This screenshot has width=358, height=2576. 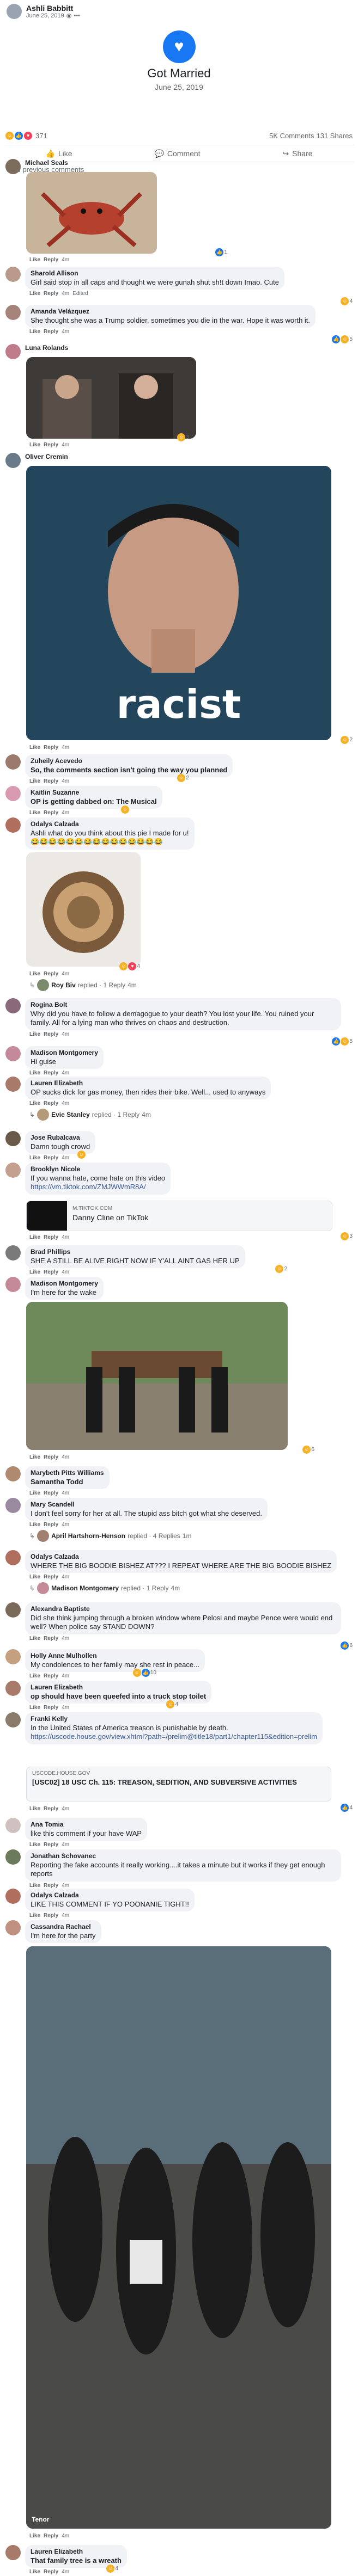 What do you see at coordinates (146, 1505) in the screenshot?
I see `commenter-name: Mary Scandell` at bounding box center [146, 1505].